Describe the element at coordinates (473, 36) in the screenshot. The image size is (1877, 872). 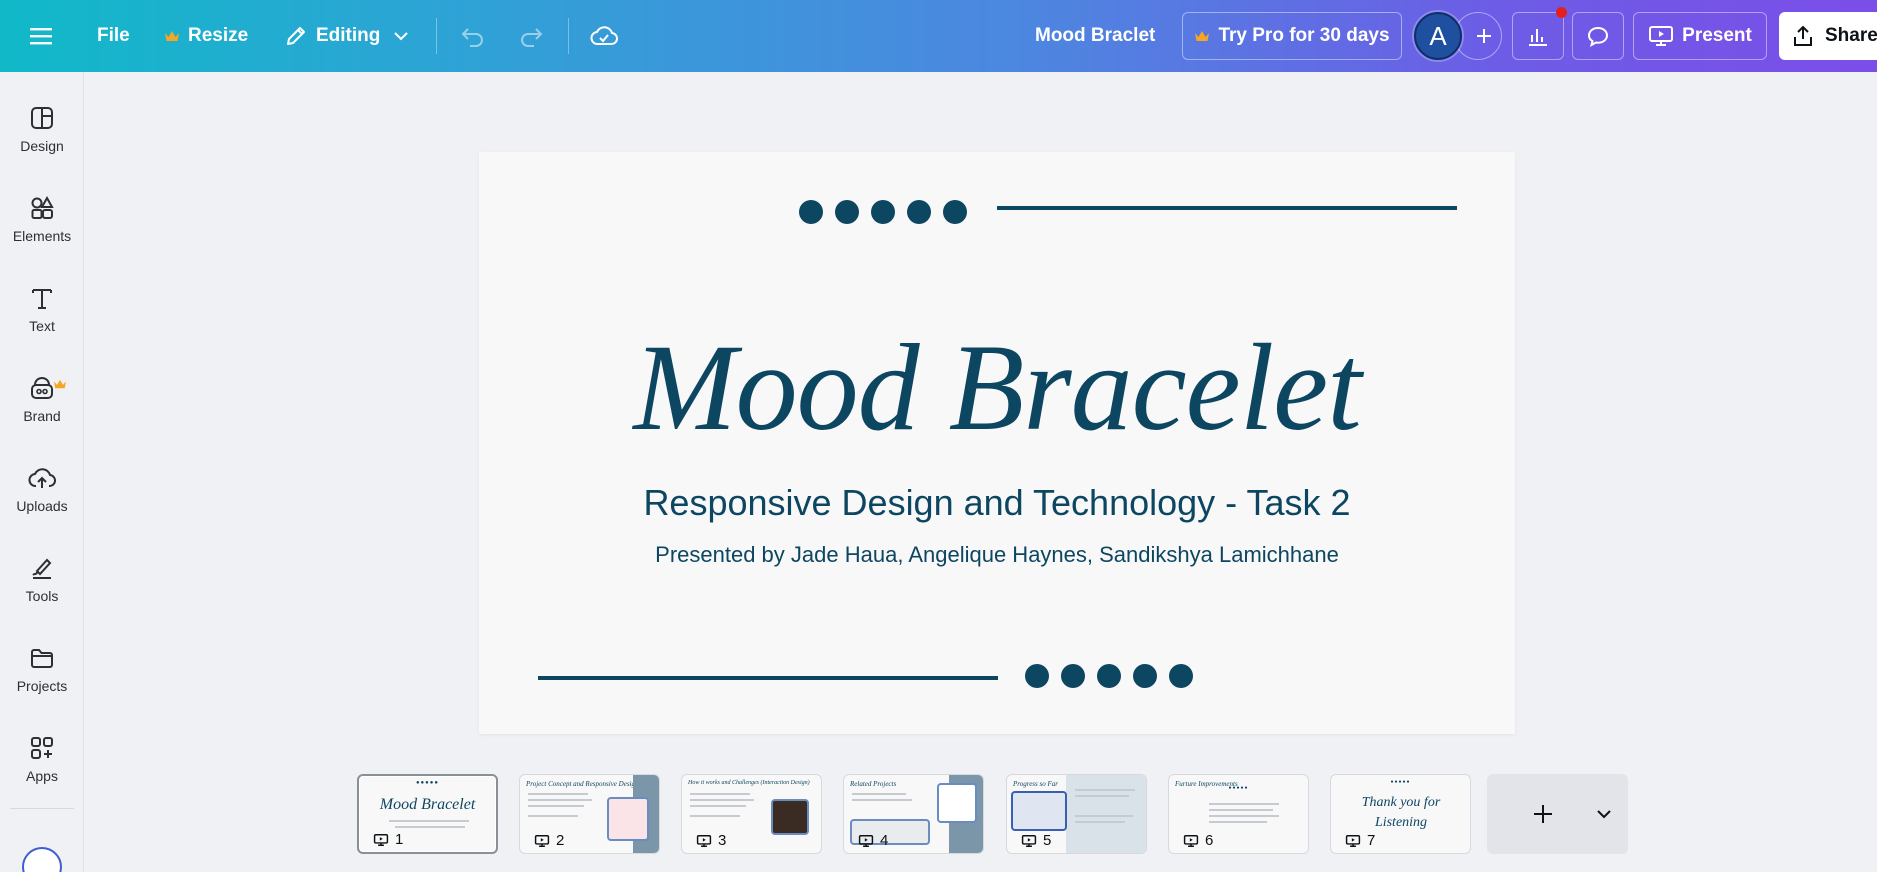
I see `undo-button` at that location.